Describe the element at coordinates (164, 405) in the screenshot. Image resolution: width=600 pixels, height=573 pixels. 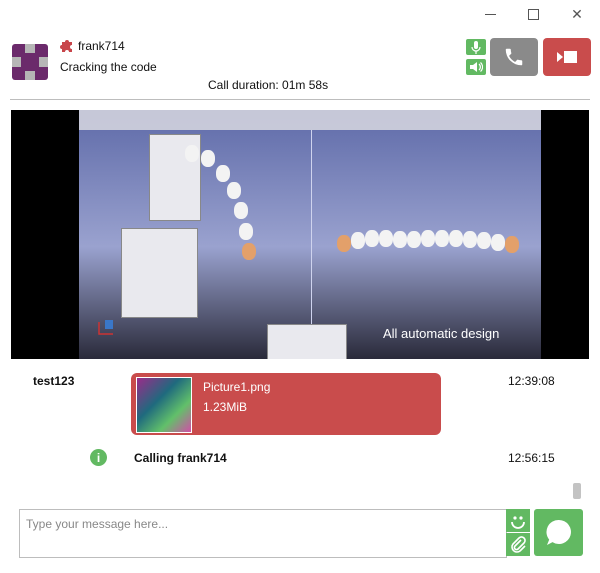
I see `file-thumbnail` at that location.